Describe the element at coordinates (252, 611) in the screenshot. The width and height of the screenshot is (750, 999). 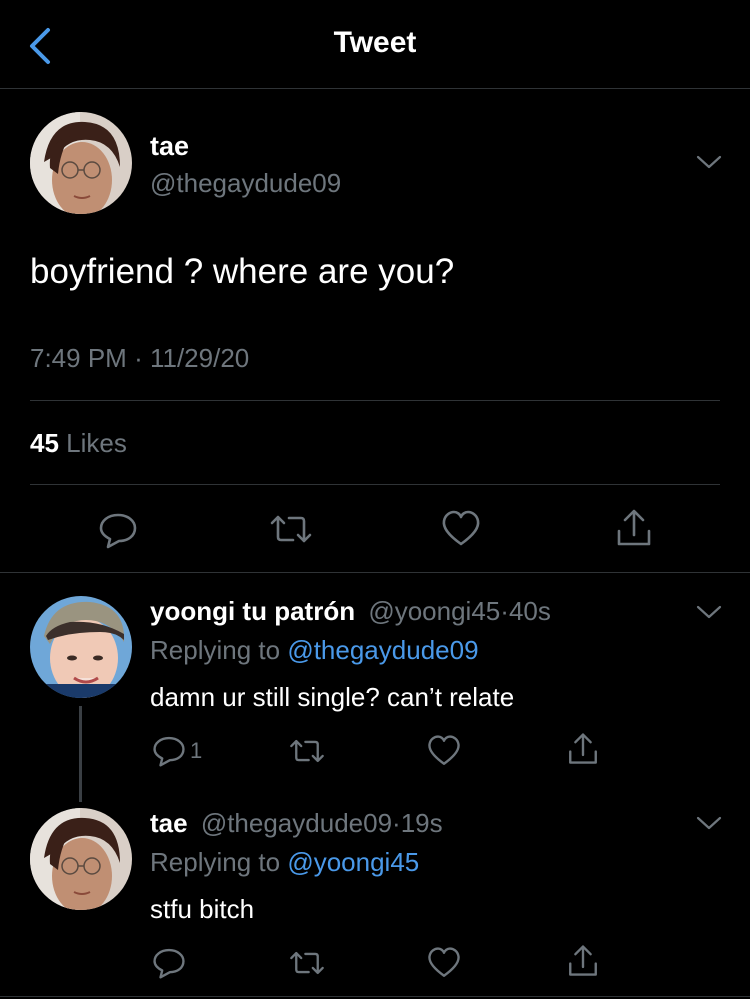
I see `reply-author-name: yoongi tu patrón` at that location.